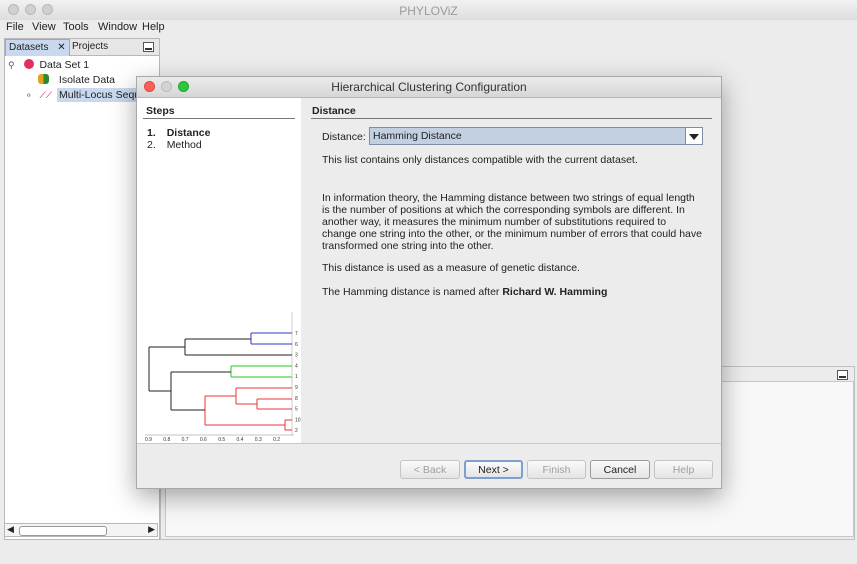  I want to click on chevron-down-icon, so click(693, 136).